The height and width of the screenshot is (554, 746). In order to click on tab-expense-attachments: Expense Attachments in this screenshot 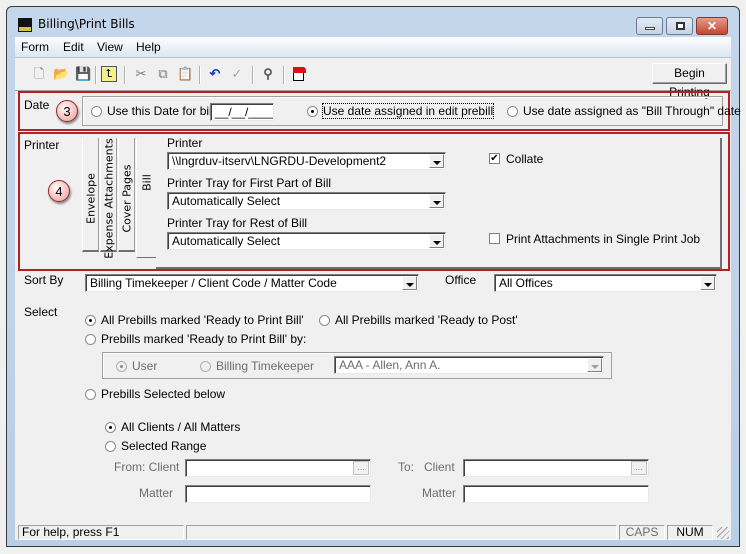, I will do `click(108, 198)`.